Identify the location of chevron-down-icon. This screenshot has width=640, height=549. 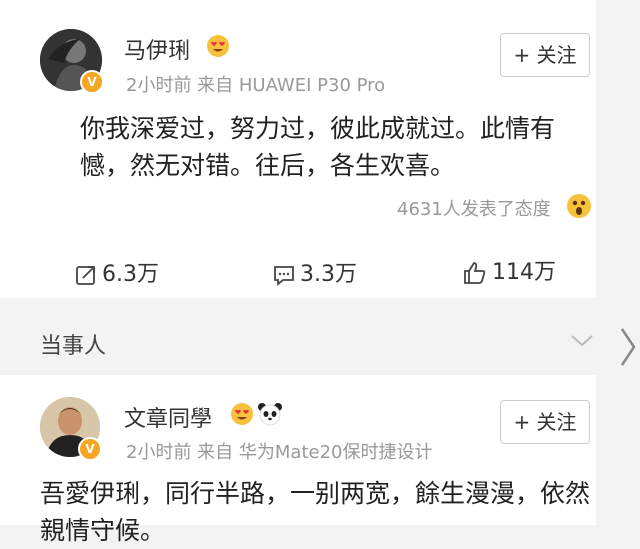
(582, 341).